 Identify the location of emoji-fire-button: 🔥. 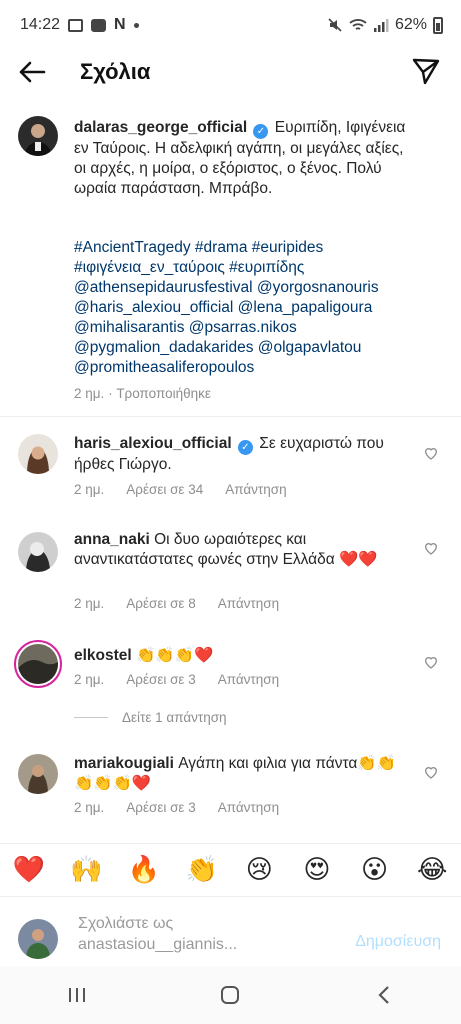
(144, 869).